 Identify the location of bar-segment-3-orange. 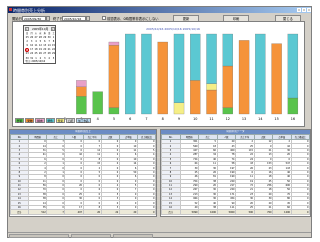
(81, 91).